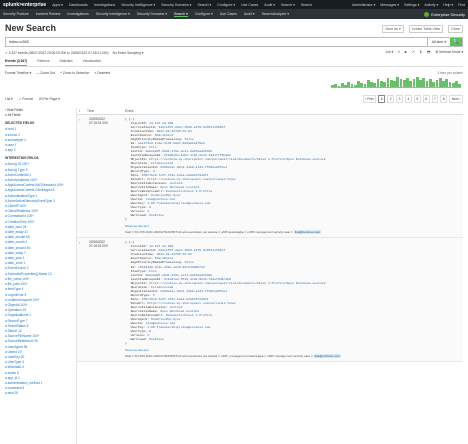 Image resolution: width=468 pixels, height=444 pixels. I want to click on interesting-field: a dest 20, so click(40, 393).